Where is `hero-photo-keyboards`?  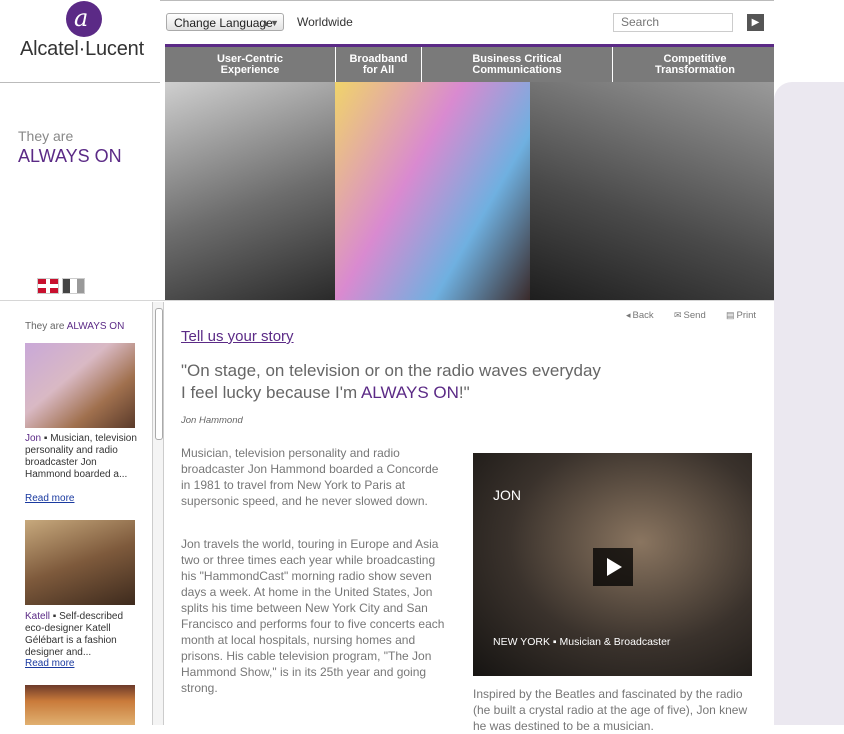 hero-photo-keyboards is located at coordinates (652, 191).